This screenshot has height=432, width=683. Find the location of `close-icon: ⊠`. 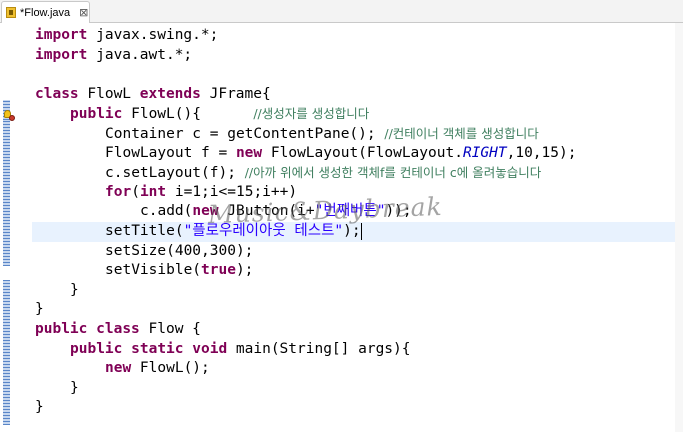

close-icon: ⊠ is located at coordinates (83, 12).